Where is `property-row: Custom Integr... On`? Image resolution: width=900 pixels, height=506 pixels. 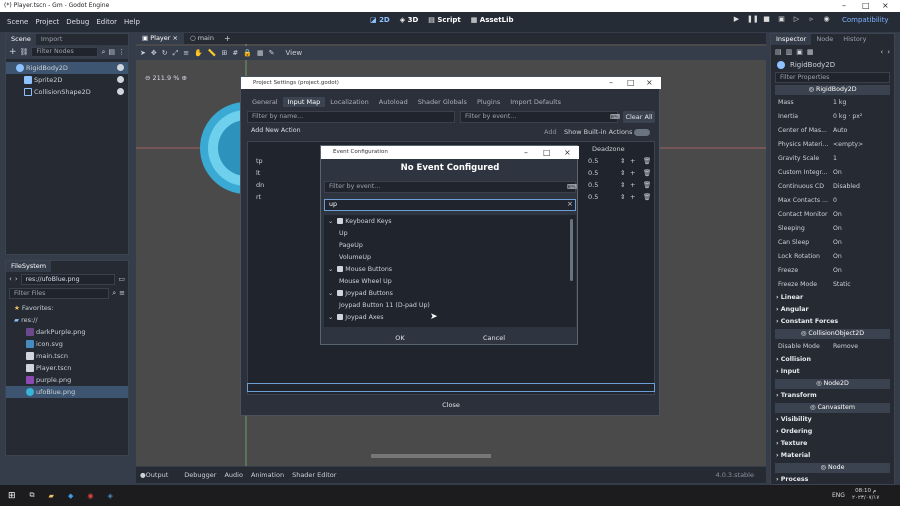 property-row: Custom Integr... On is located at coordinates (832, 173).